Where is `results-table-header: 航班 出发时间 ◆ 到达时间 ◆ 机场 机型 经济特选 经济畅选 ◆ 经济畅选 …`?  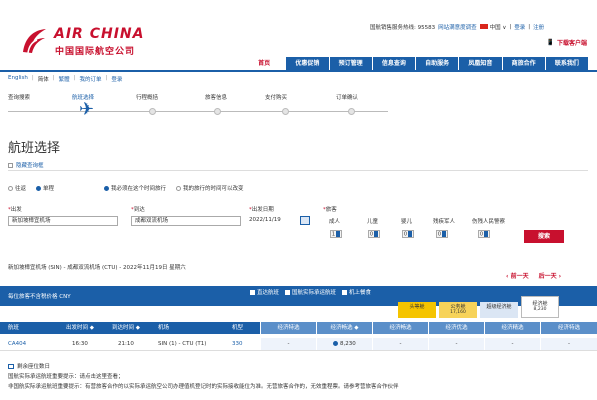
results-table-header: 航班 出发时间 ◆ 到达时间 ◆ 机场 机型 经济特选 经济畅选 ◆ 经济畅选 … is located at coordinates (298, 328).